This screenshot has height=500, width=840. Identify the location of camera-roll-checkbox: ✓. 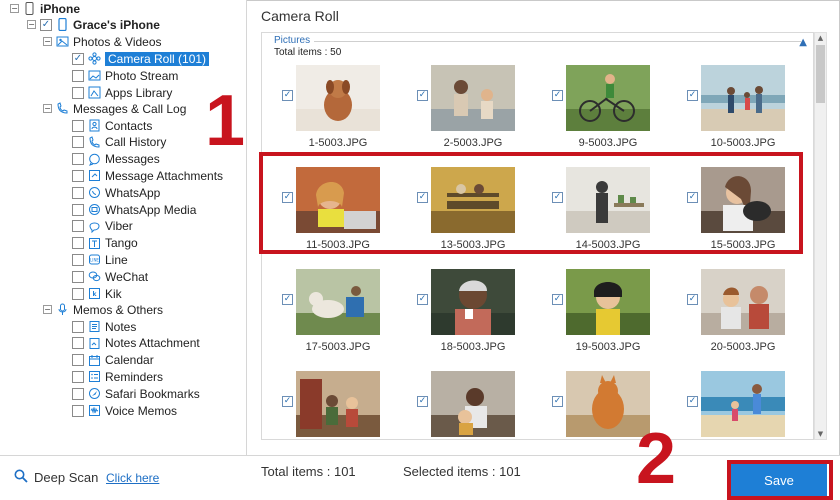
(78, 58).